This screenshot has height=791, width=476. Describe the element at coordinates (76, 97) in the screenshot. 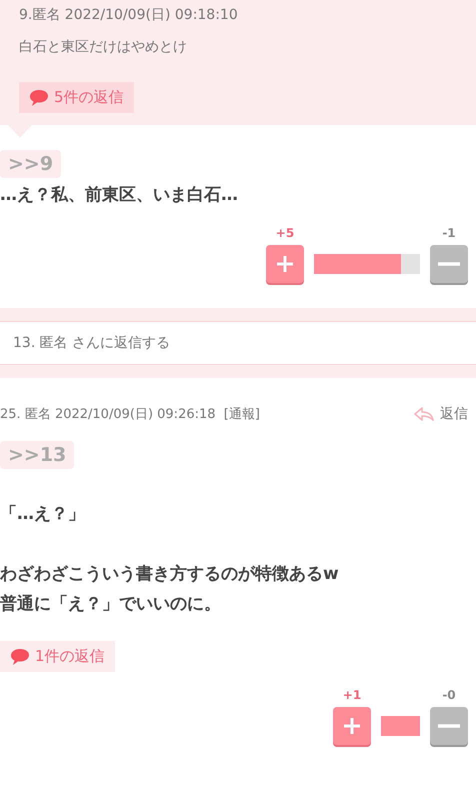

I see `replies-badge: 5件の返信` at that location.